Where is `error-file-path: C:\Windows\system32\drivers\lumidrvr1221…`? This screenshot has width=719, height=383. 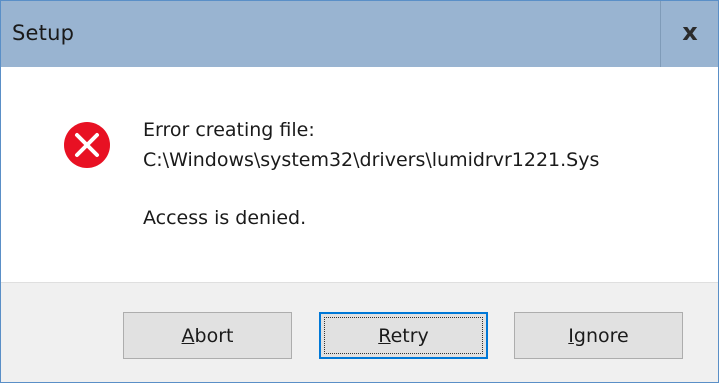
error-file-path: C:\Windows\system32\drivers\lumidrvr1221… is located at coordinates (371, 160).